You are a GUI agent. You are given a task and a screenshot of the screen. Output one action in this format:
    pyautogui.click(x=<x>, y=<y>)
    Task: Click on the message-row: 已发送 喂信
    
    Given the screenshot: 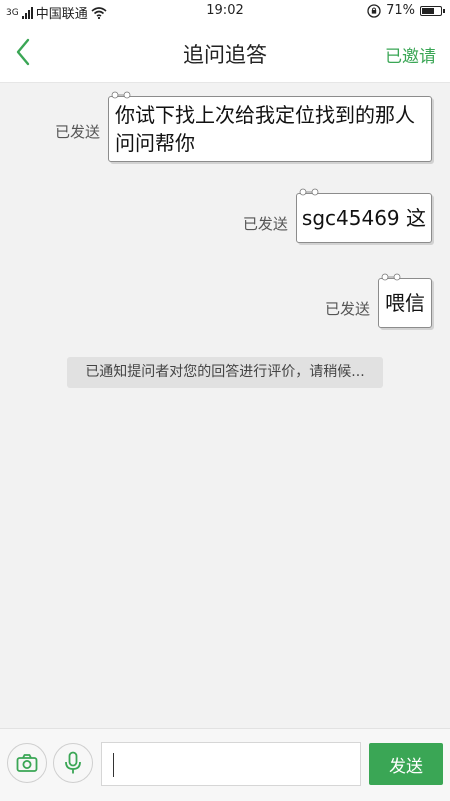 What is the action you would take?
    pyautogui.click(x=378, y=300)
    